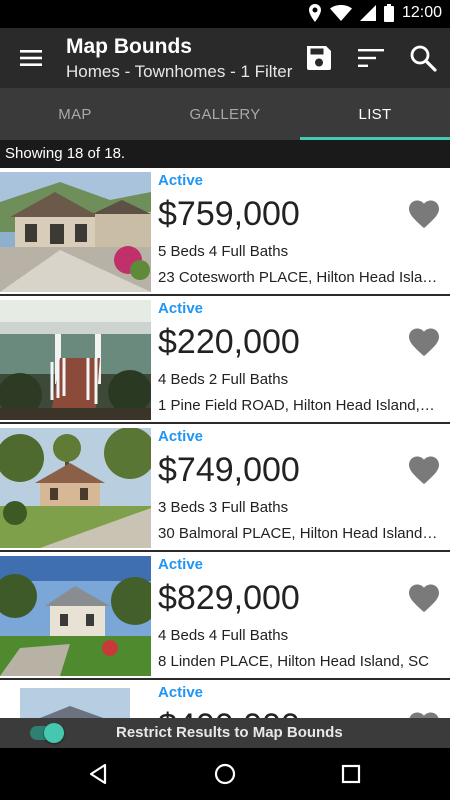 Image resolution: width=450 pixels, height=800 pixels. I want to click on restrict-bar: Restrict Results to Map Bounds, so click(225, 733).